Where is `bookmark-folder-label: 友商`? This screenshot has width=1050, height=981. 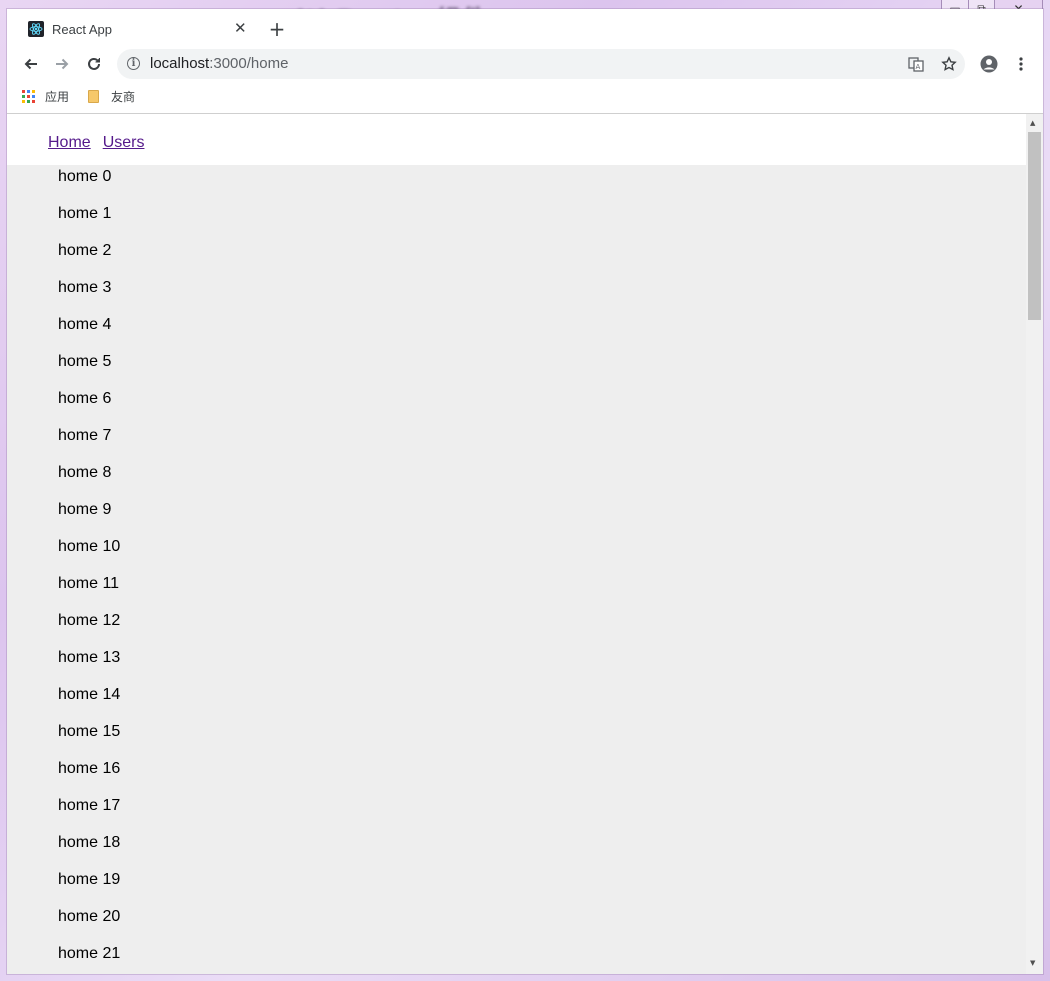 bookmark-folder-label: 友商 is located at coordinates (123, 97).